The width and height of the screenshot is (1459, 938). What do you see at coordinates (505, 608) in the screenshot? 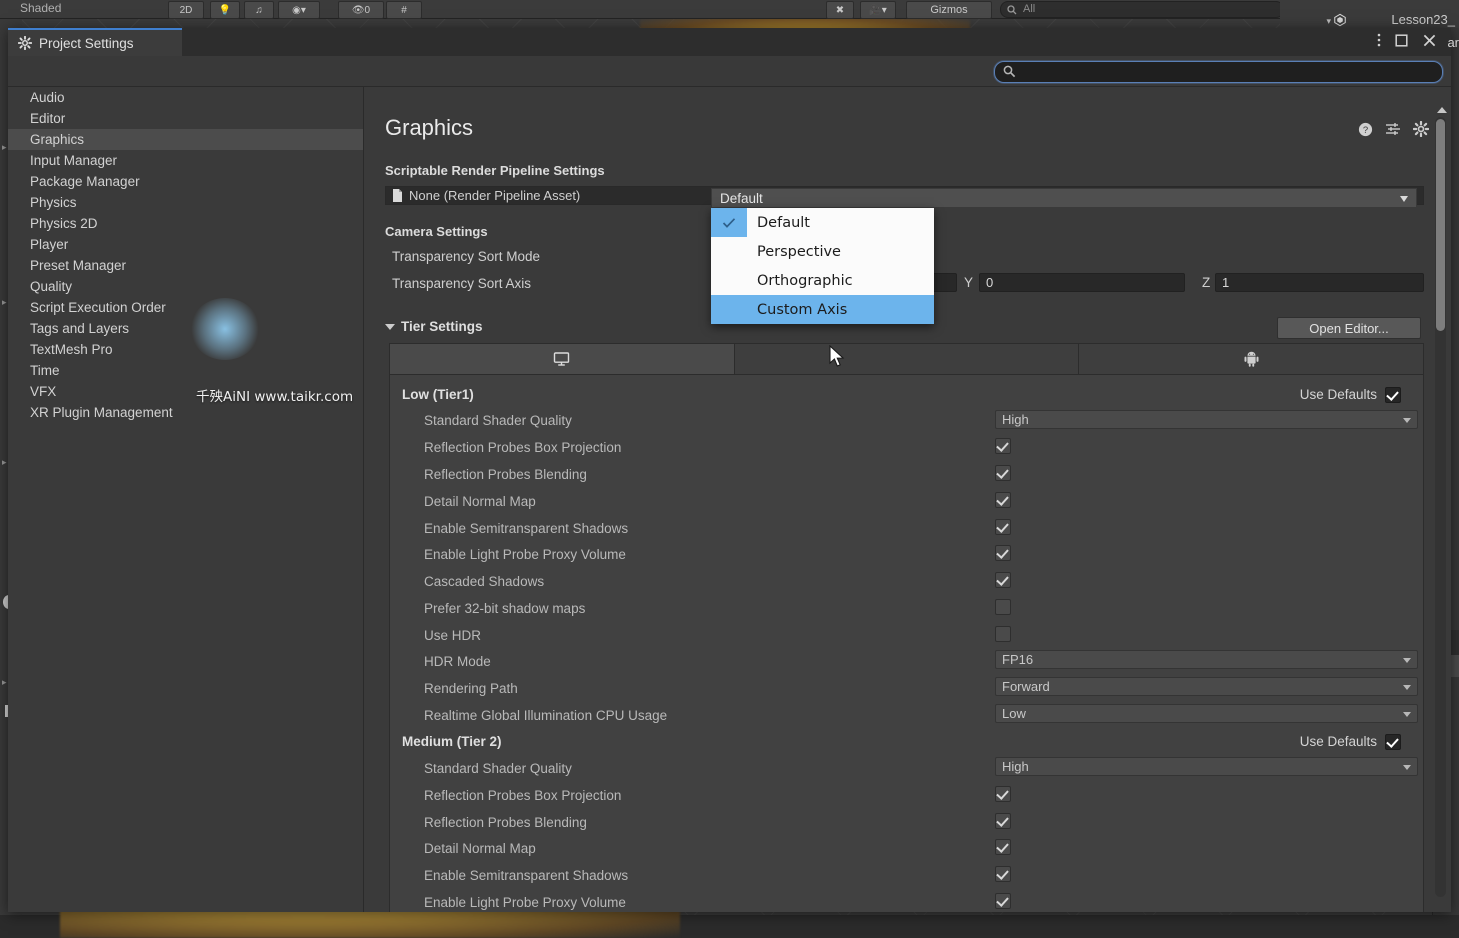
I see `row-label-prefer-32bit-shadow-maps: Prefer 32-bit shadow maps` at bounding box center [505, 608].